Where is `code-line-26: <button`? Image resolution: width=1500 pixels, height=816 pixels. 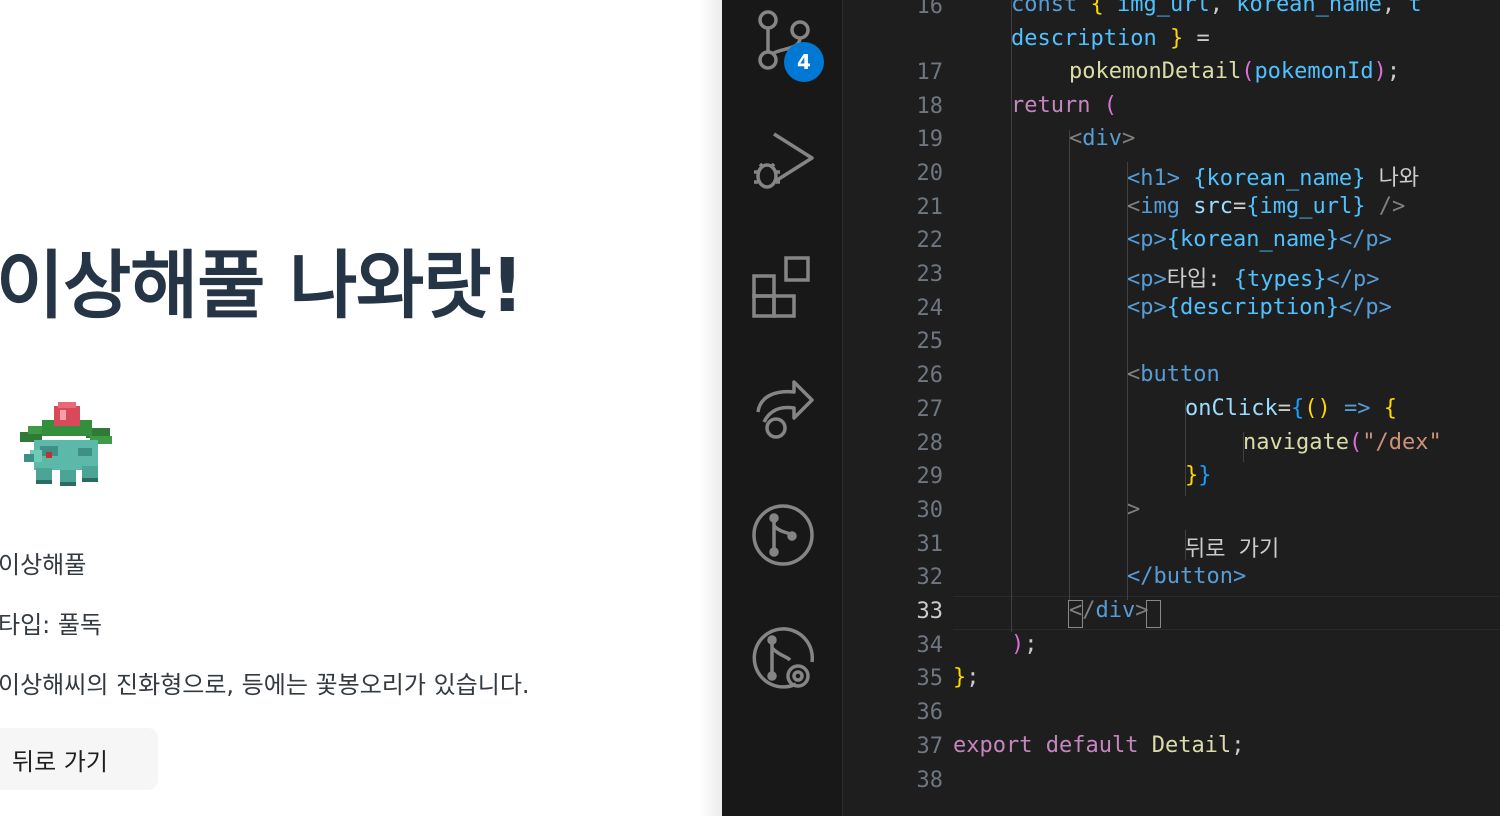 code-line-26: <button is located at coordinates (1173, 374).